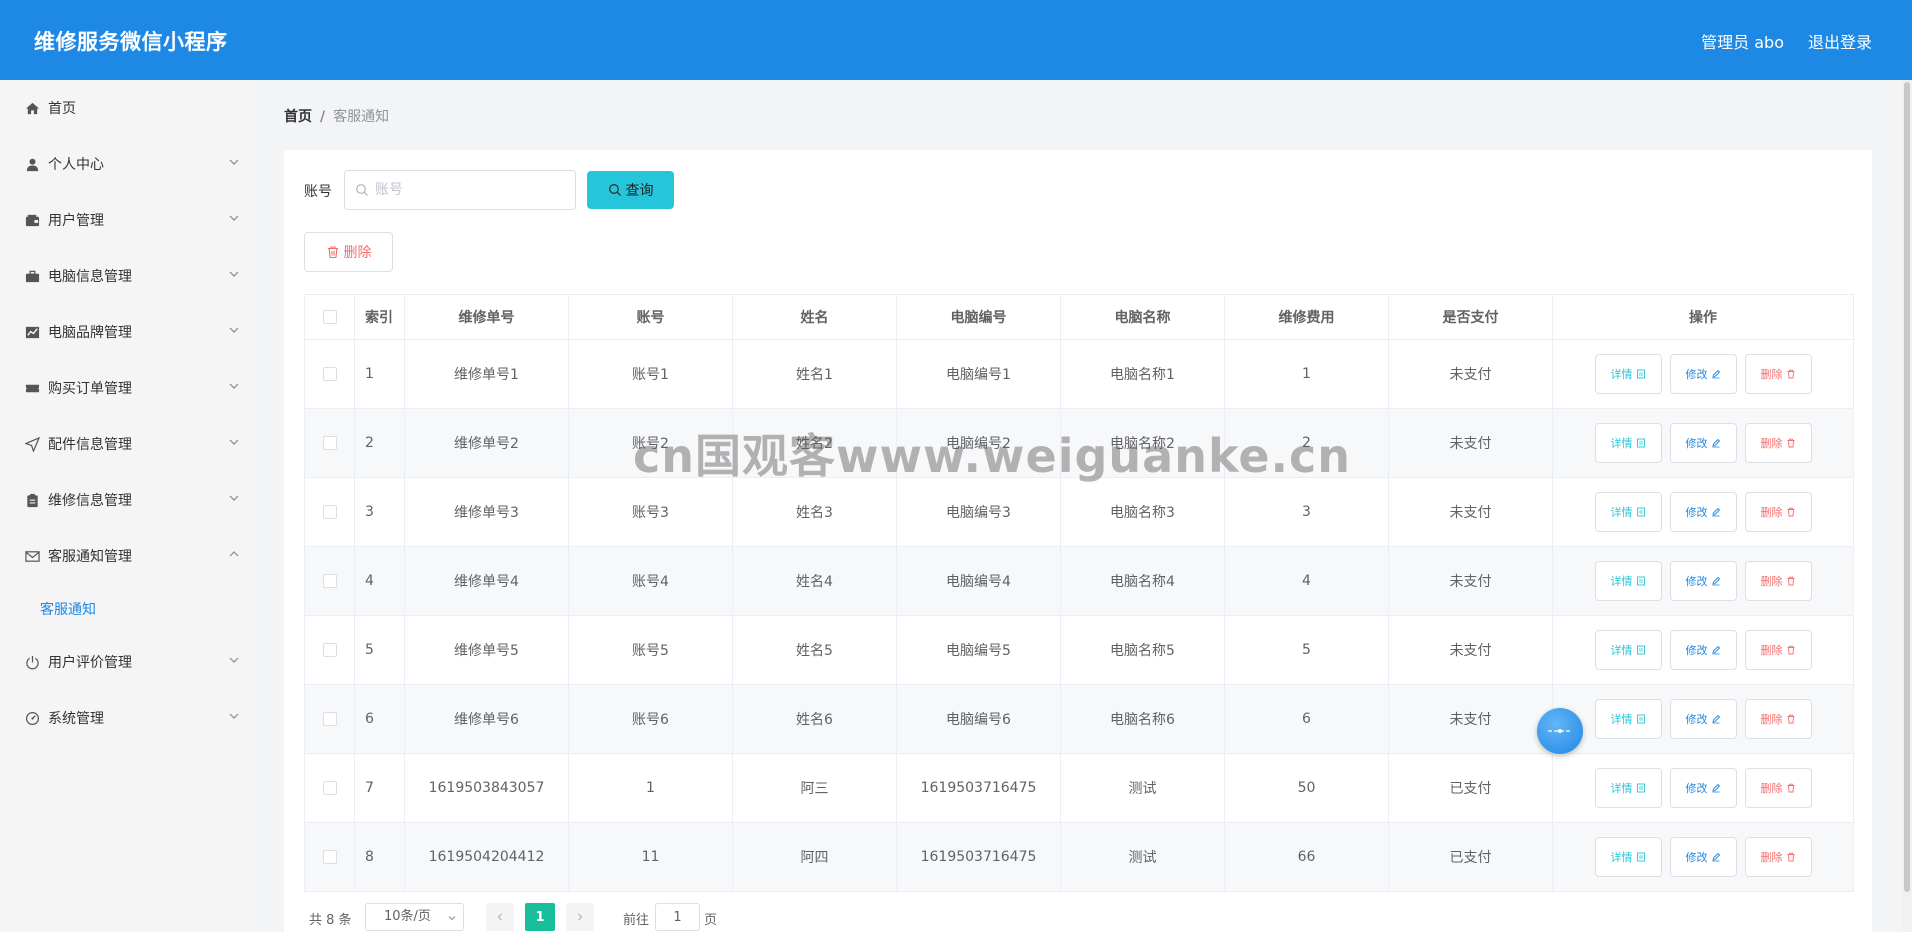 This screenshot has width=1912, height=932. Describe the element at coordinates (814, 317) in the screenshot. I see `column-header: 姓名` at that location.